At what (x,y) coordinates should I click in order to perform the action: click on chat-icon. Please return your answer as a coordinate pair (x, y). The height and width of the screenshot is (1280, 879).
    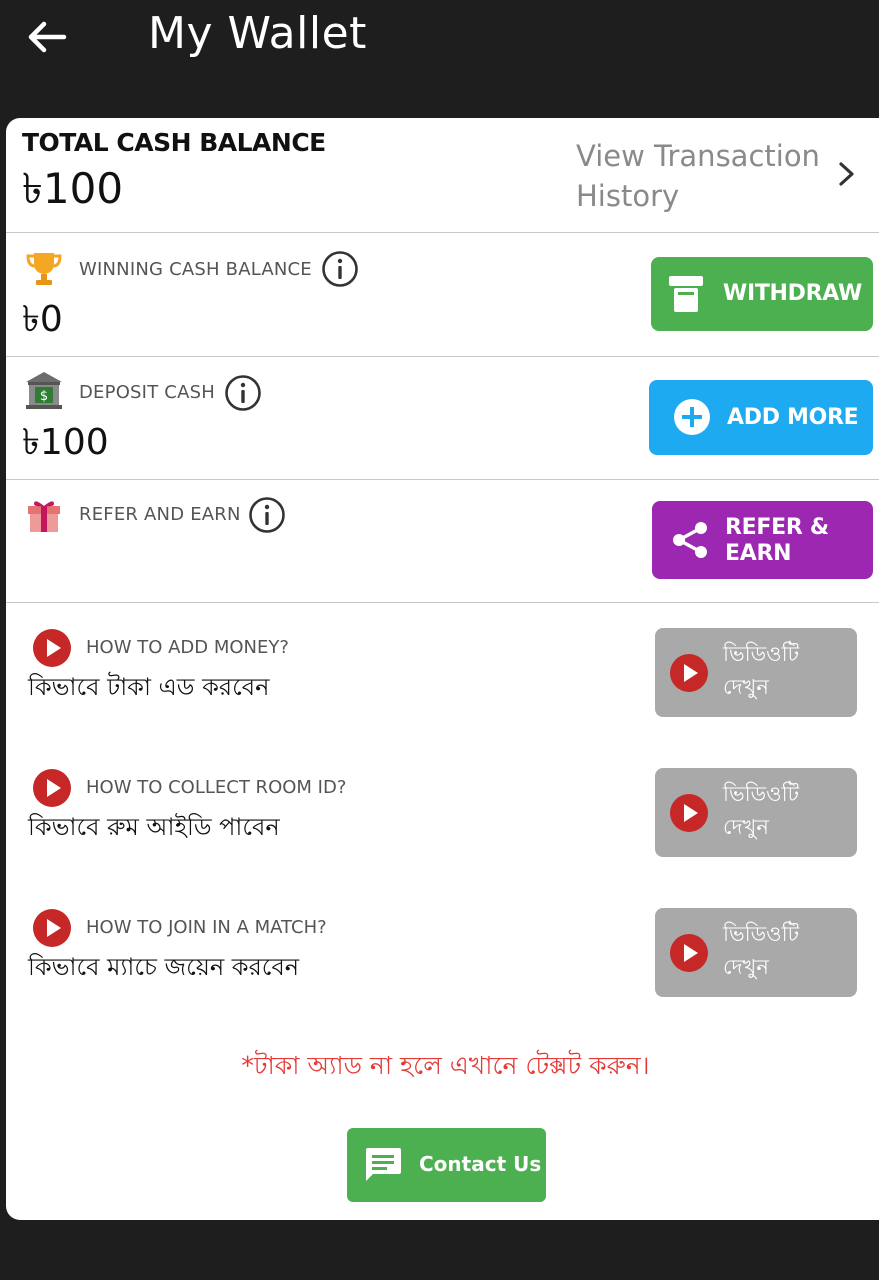
    Looking at the image, I should click on (383, 1164).